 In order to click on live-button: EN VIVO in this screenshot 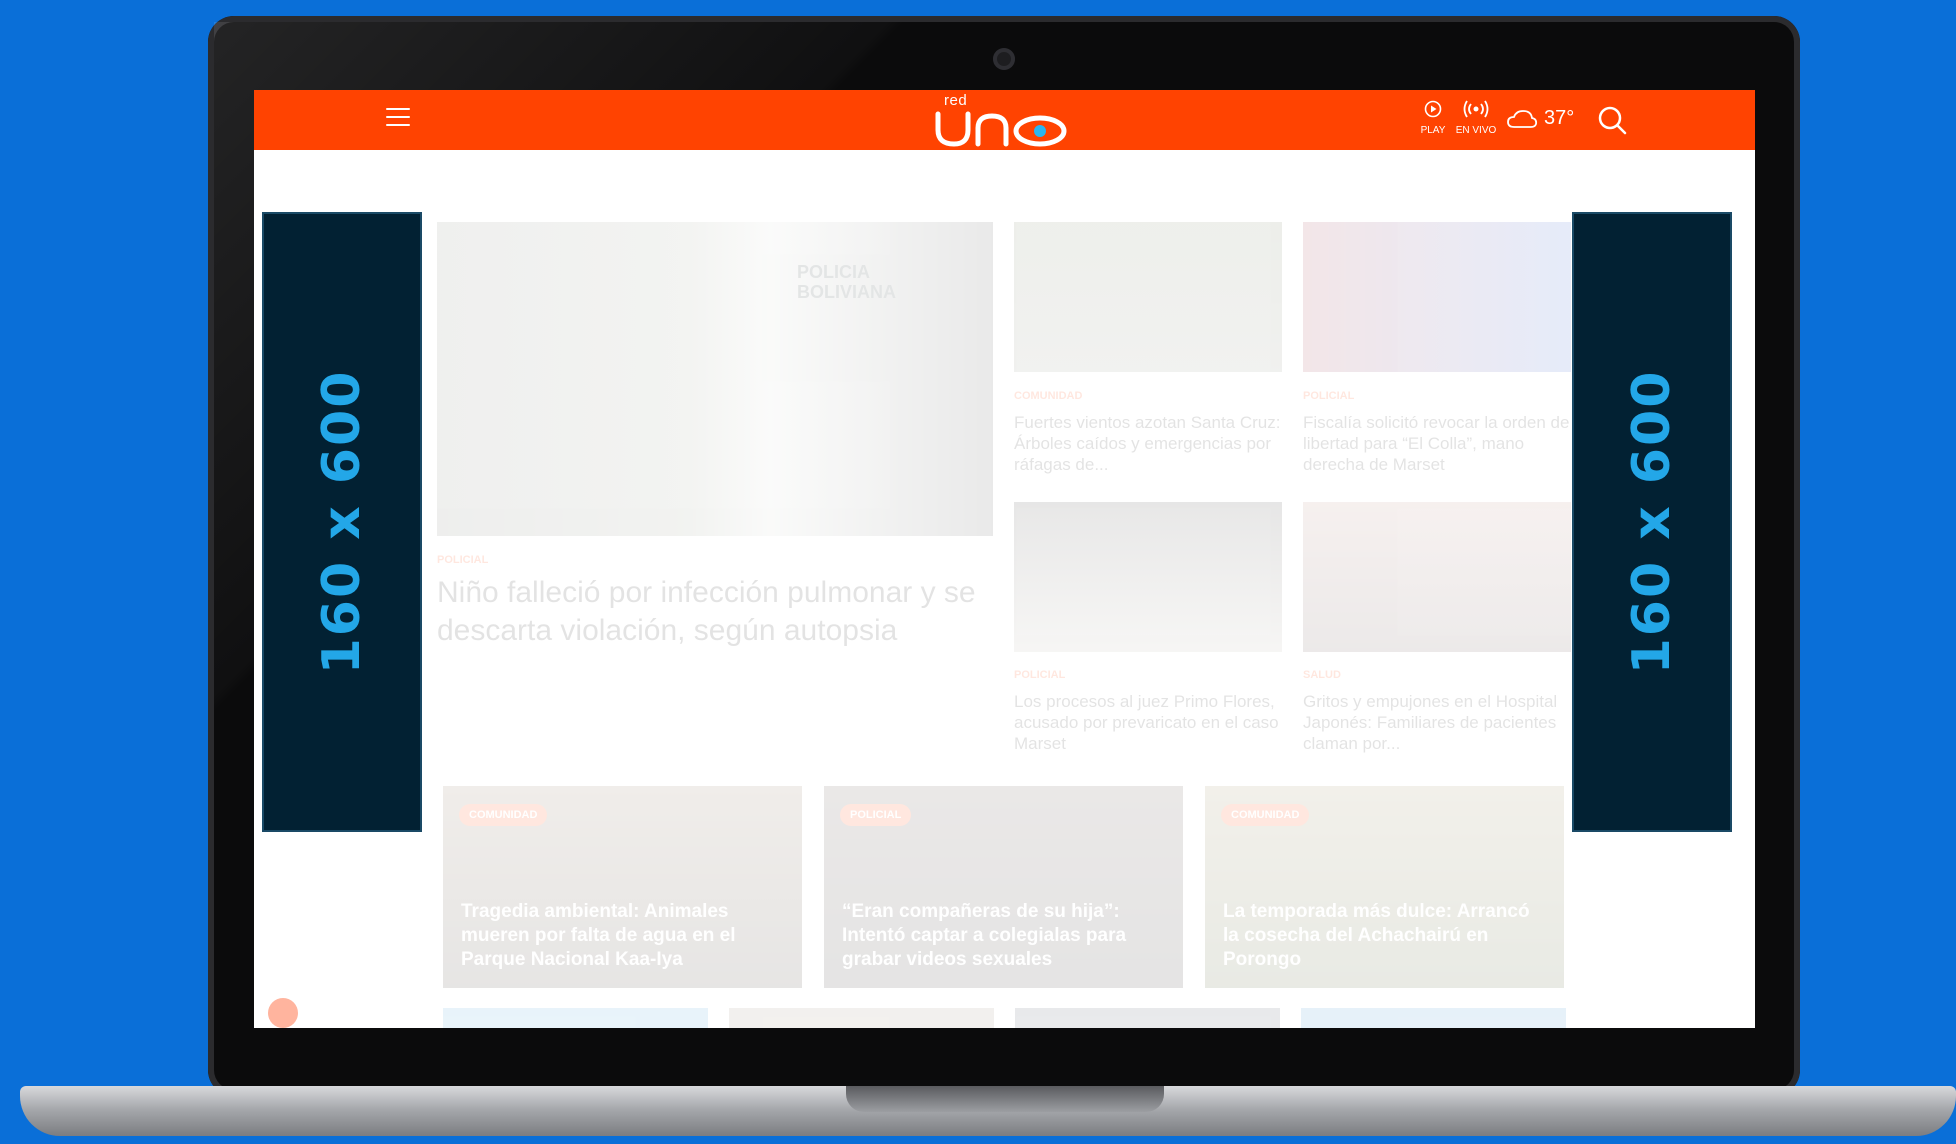, I will do `click(1476, 121)`.